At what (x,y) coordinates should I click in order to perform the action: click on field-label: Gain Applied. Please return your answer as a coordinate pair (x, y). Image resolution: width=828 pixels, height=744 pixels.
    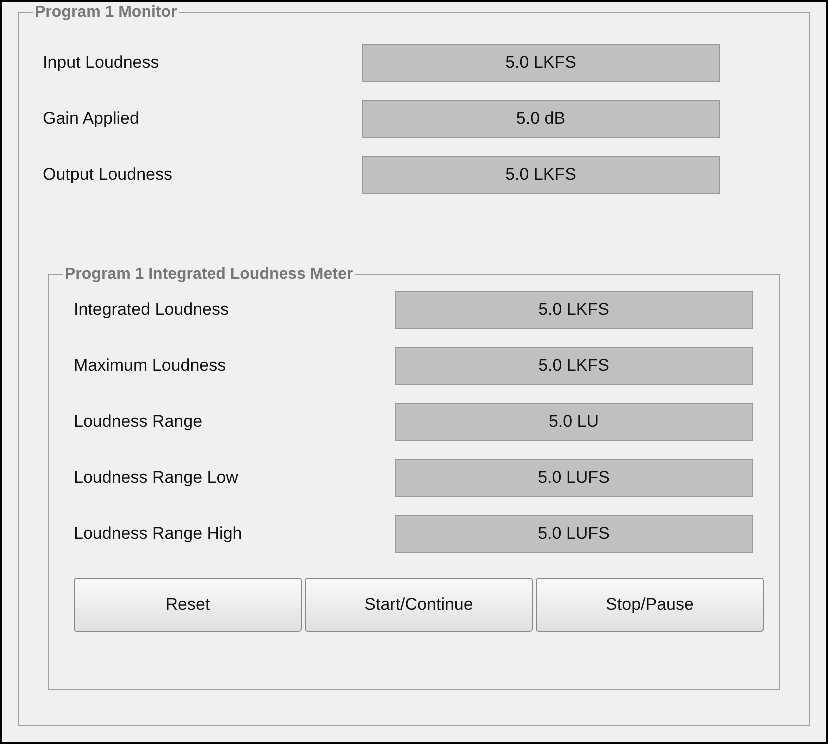
    Looking at the image, I should click on (91, 119).